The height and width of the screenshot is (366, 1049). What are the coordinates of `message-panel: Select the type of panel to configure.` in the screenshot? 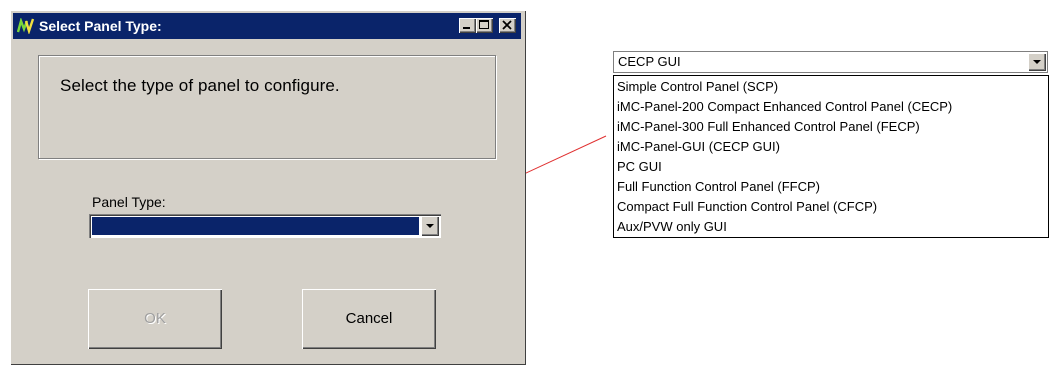 It's located at (267, 107).